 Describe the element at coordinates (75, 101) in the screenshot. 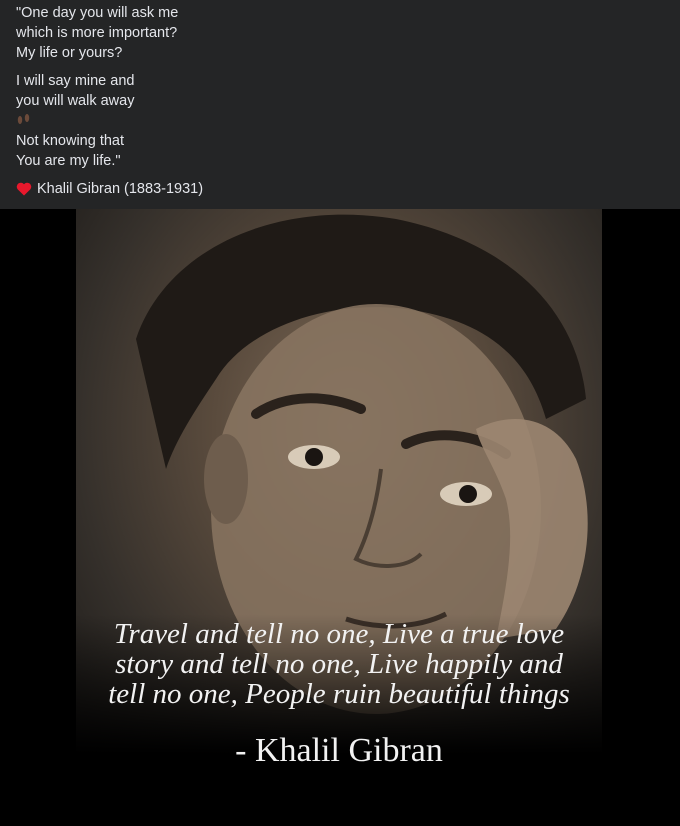

I see `poem-line: you will walk away` at that location.